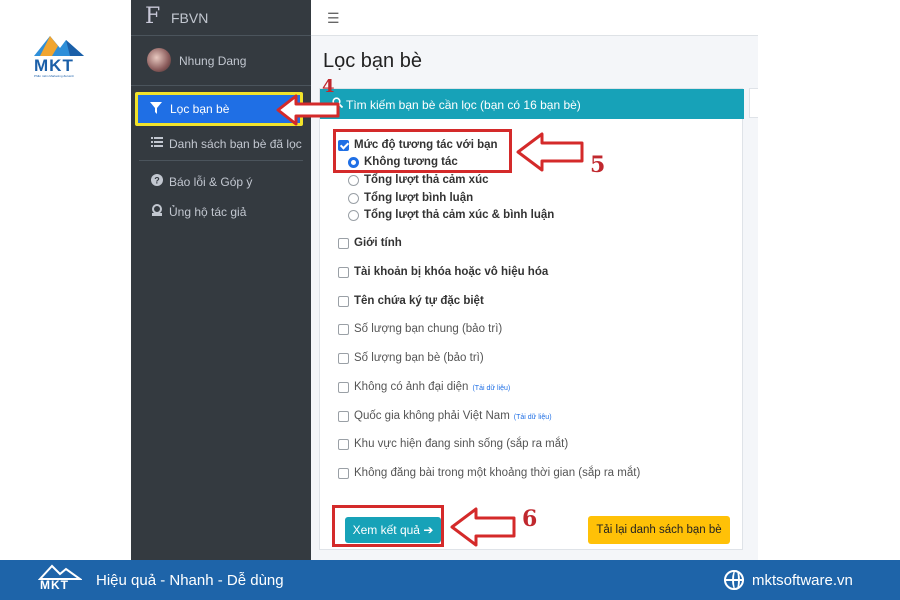  I want to click on globe-icon, so click(734, 580).